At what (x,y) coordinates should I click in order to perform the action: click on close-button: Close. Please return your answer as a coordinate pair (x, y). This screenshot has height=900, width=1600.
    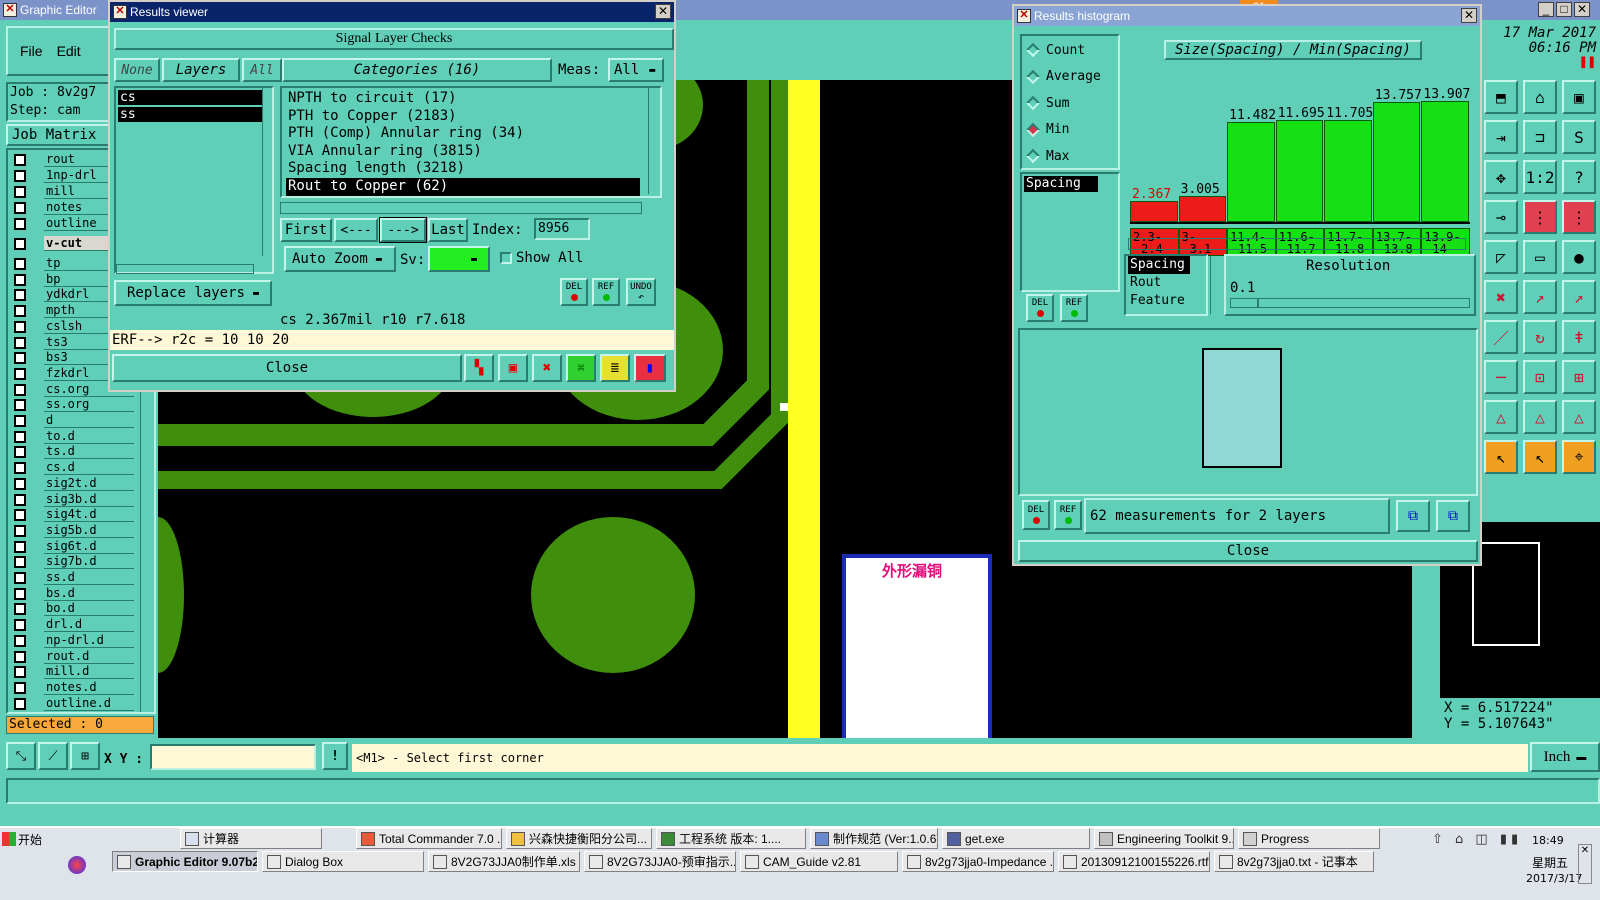
    Looking at the image, I should click on (287, 368).